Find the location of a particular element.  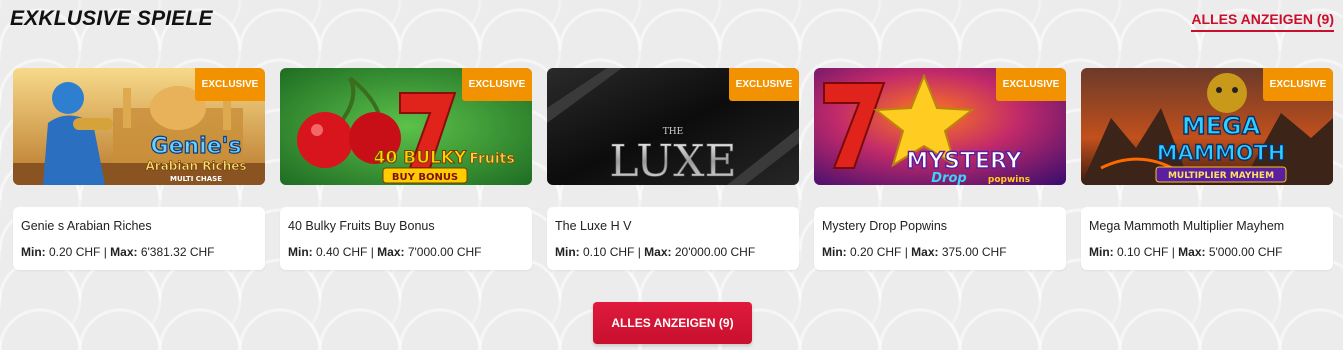

svg-text: LUXE is located at coordinates (672, 160).